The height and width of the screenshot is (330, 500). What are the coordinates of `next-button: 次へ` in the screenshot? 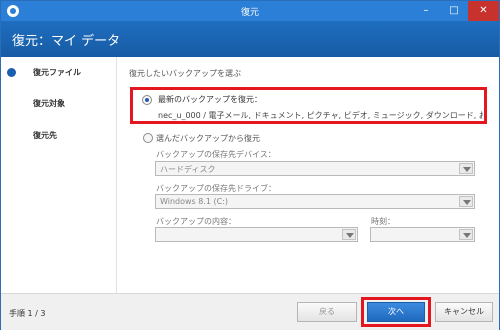 It's located at (396, 312).